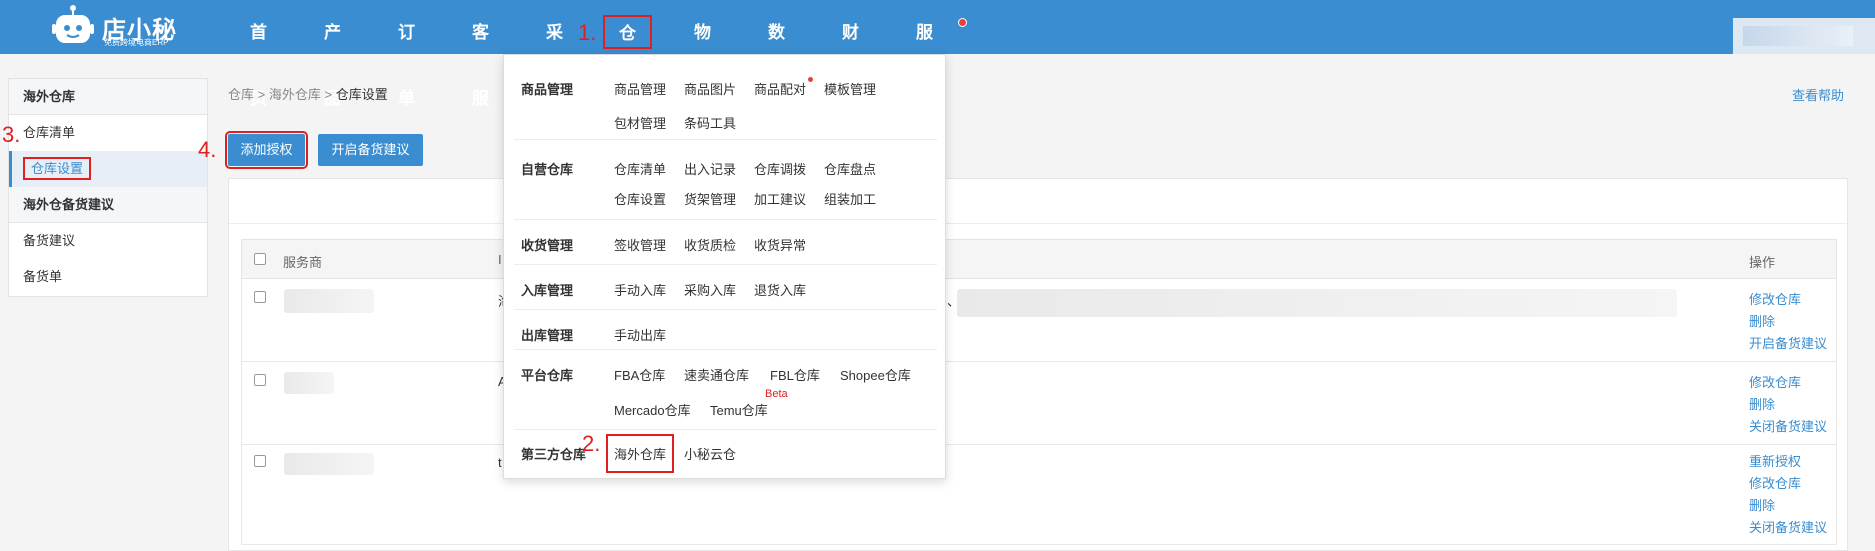  Describe the element at coordinates (258, 54) in the screenshot. I see `nav-item-home: 首页` at that location.